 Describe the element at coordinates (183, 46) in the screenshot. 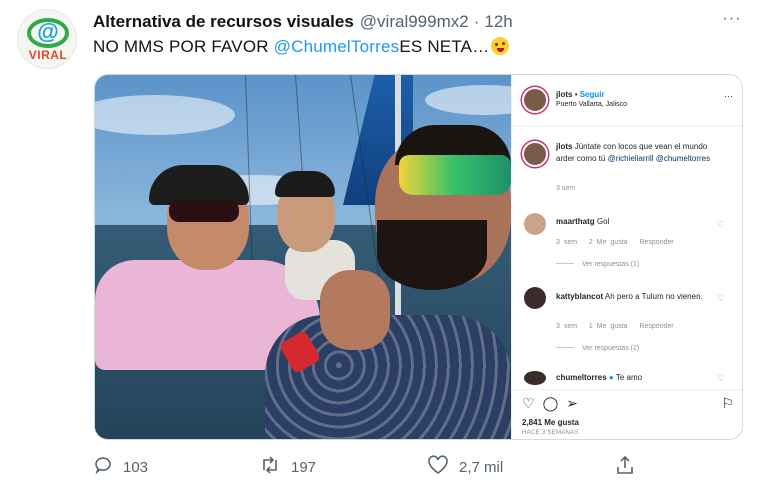

I see `tweet-text-start: NO MMS POR FAVOR` at that location.